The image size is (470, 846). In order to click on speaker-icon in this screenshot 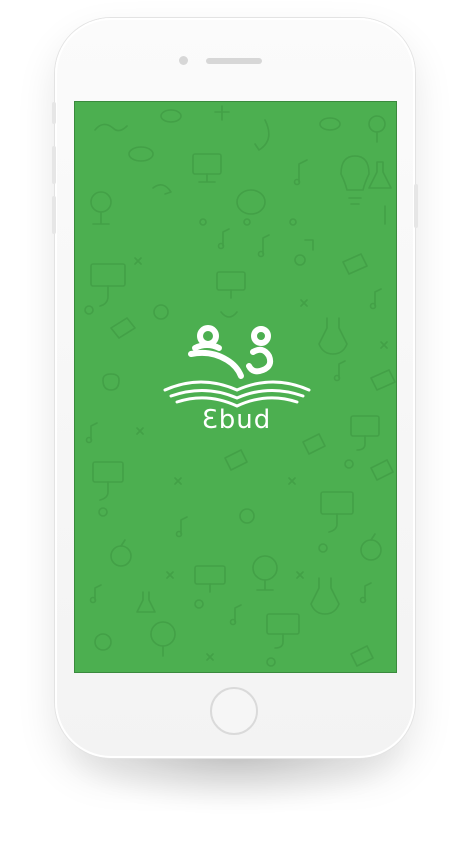, I will do `click(234, 61)`.